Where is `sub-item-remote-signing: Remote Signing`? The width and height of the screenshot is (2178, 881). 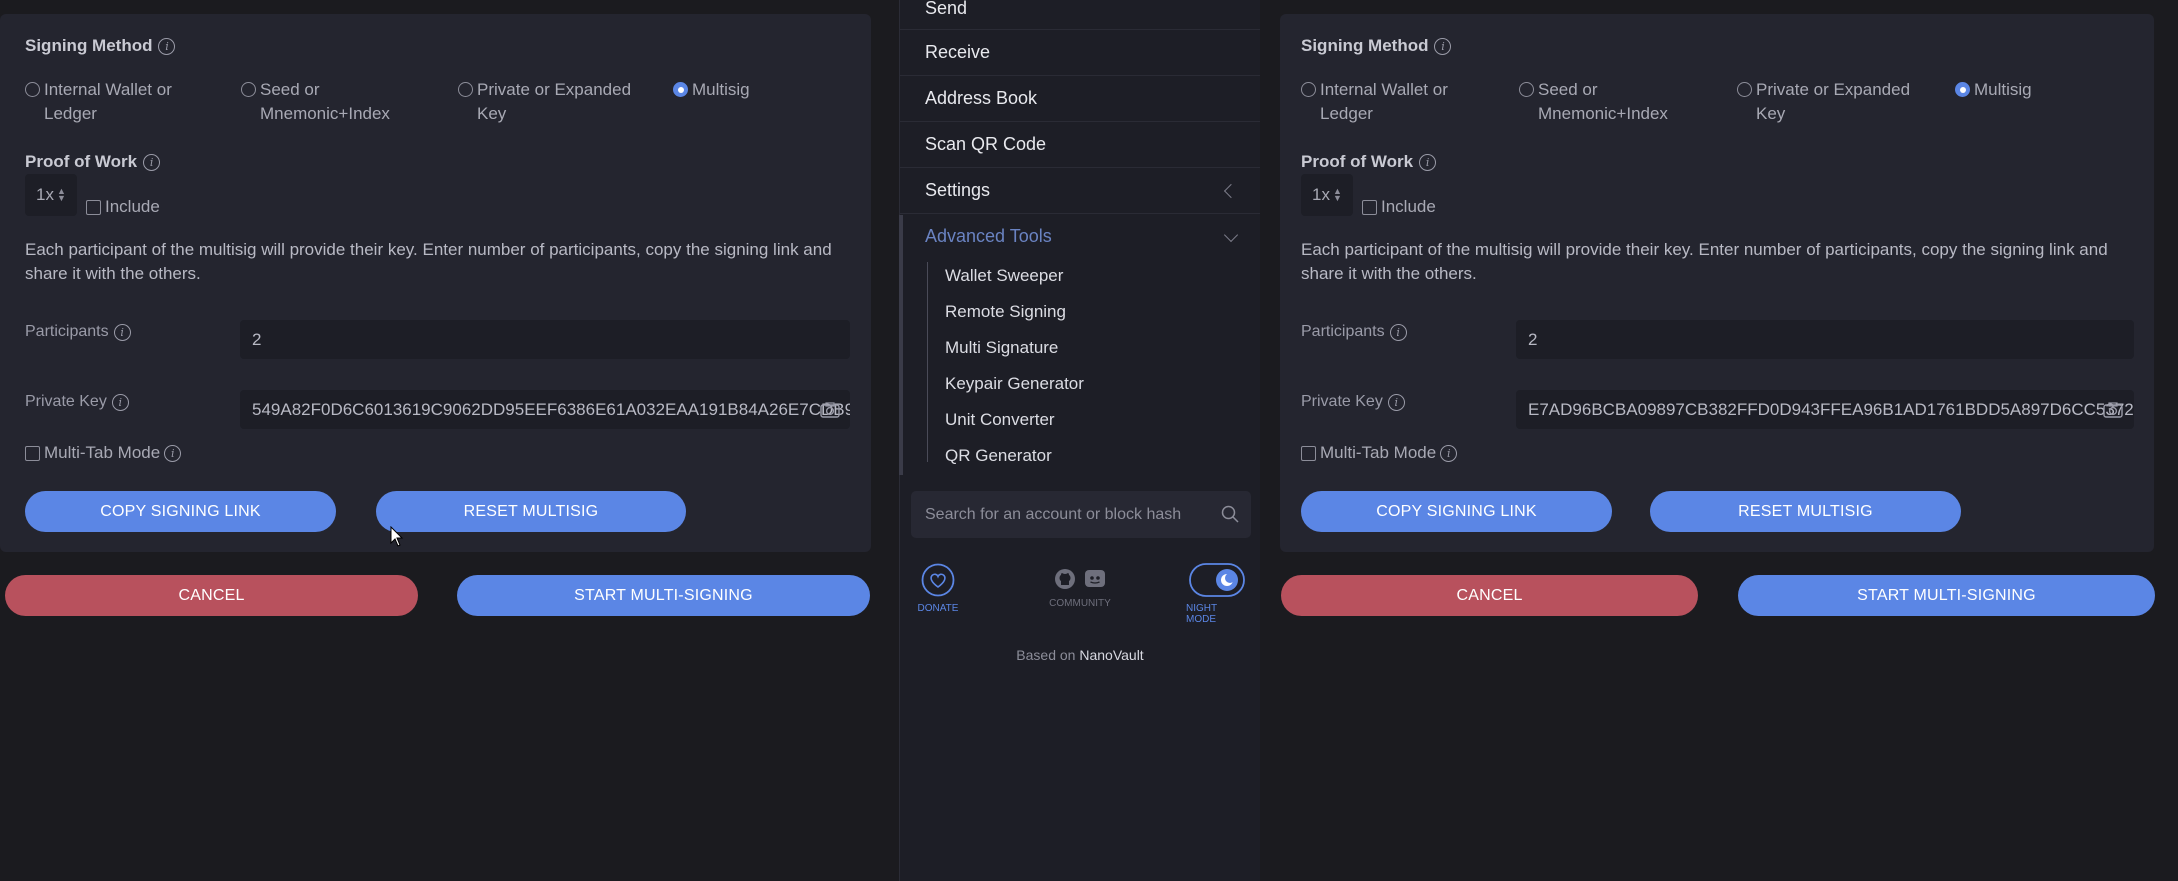 sub-item-remote-signing: Remote Signing is located at coordinates (1005, 312).